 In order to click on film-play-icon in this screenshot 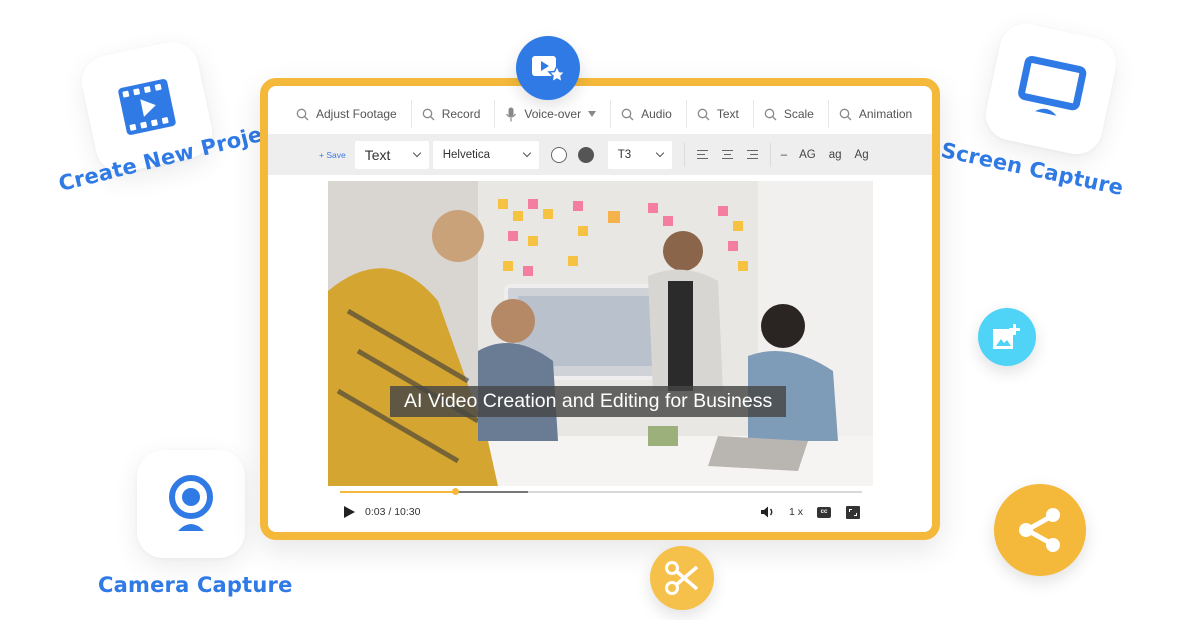, I will do `click(147, 107)`.